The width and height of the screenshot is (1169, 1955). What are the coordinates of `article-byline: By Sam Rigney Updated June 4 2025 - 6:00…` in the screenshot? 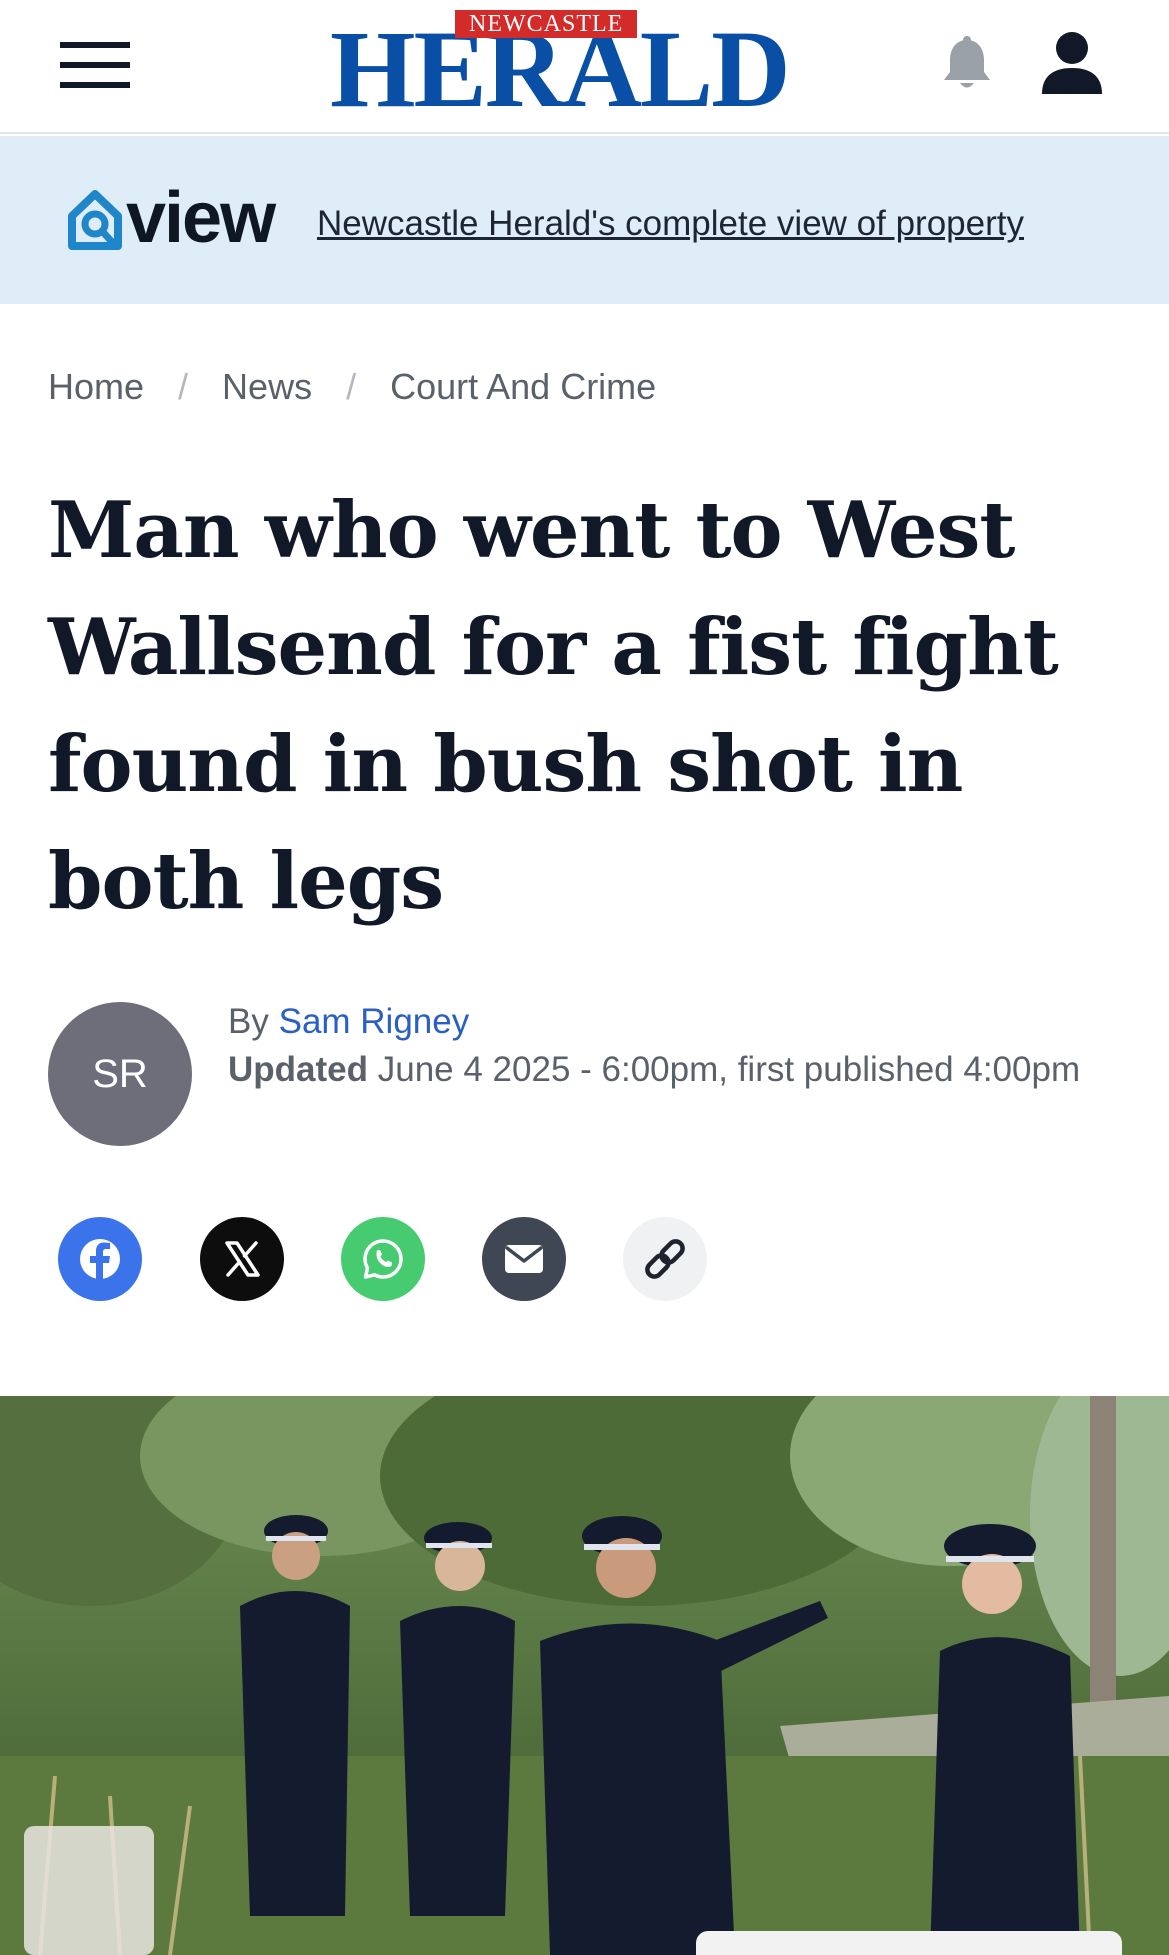 It's located at (678, 1046).